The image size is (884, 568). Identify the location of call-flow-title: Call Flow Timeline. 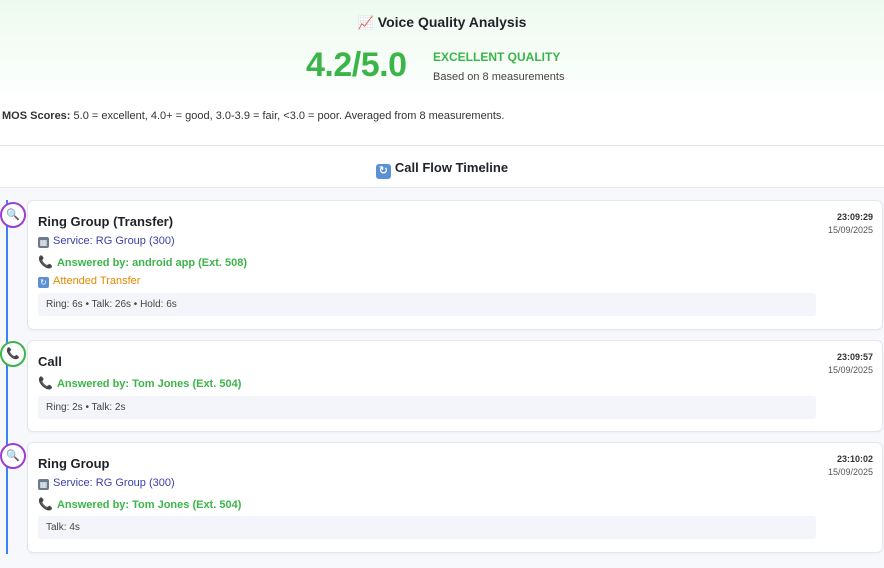
(451, 167).